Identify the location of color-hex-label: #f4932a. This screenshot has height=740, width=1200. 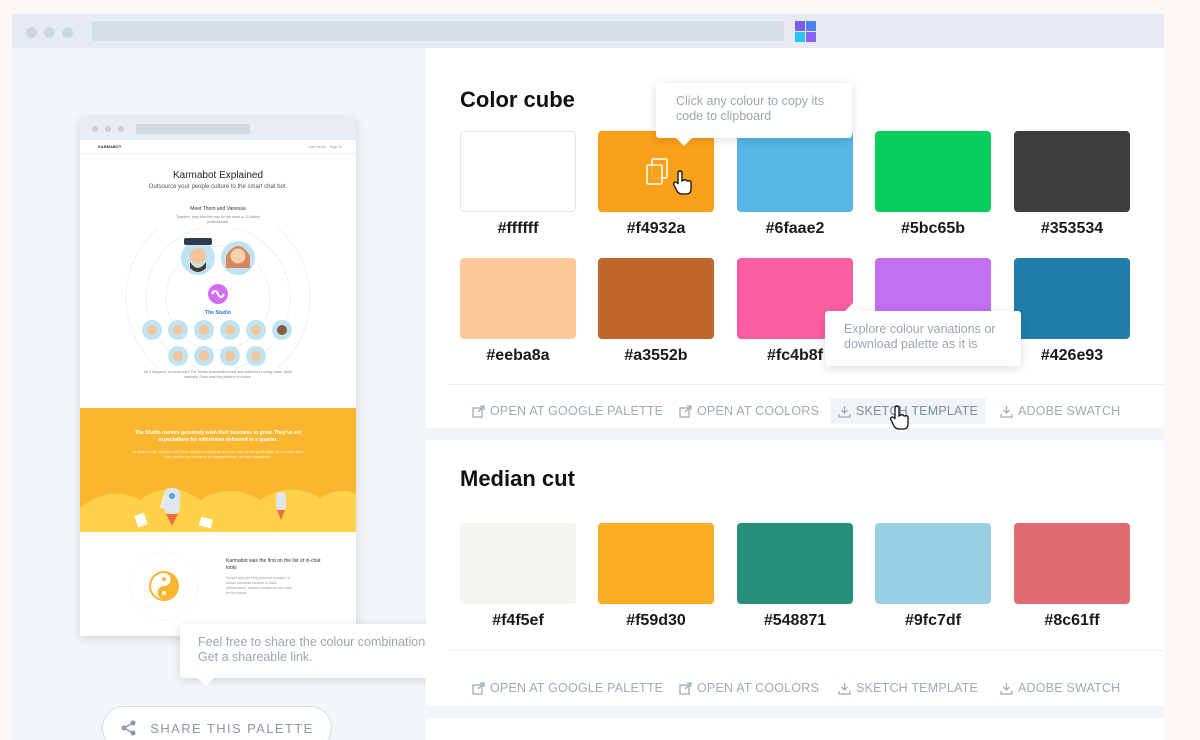
(656, 228).